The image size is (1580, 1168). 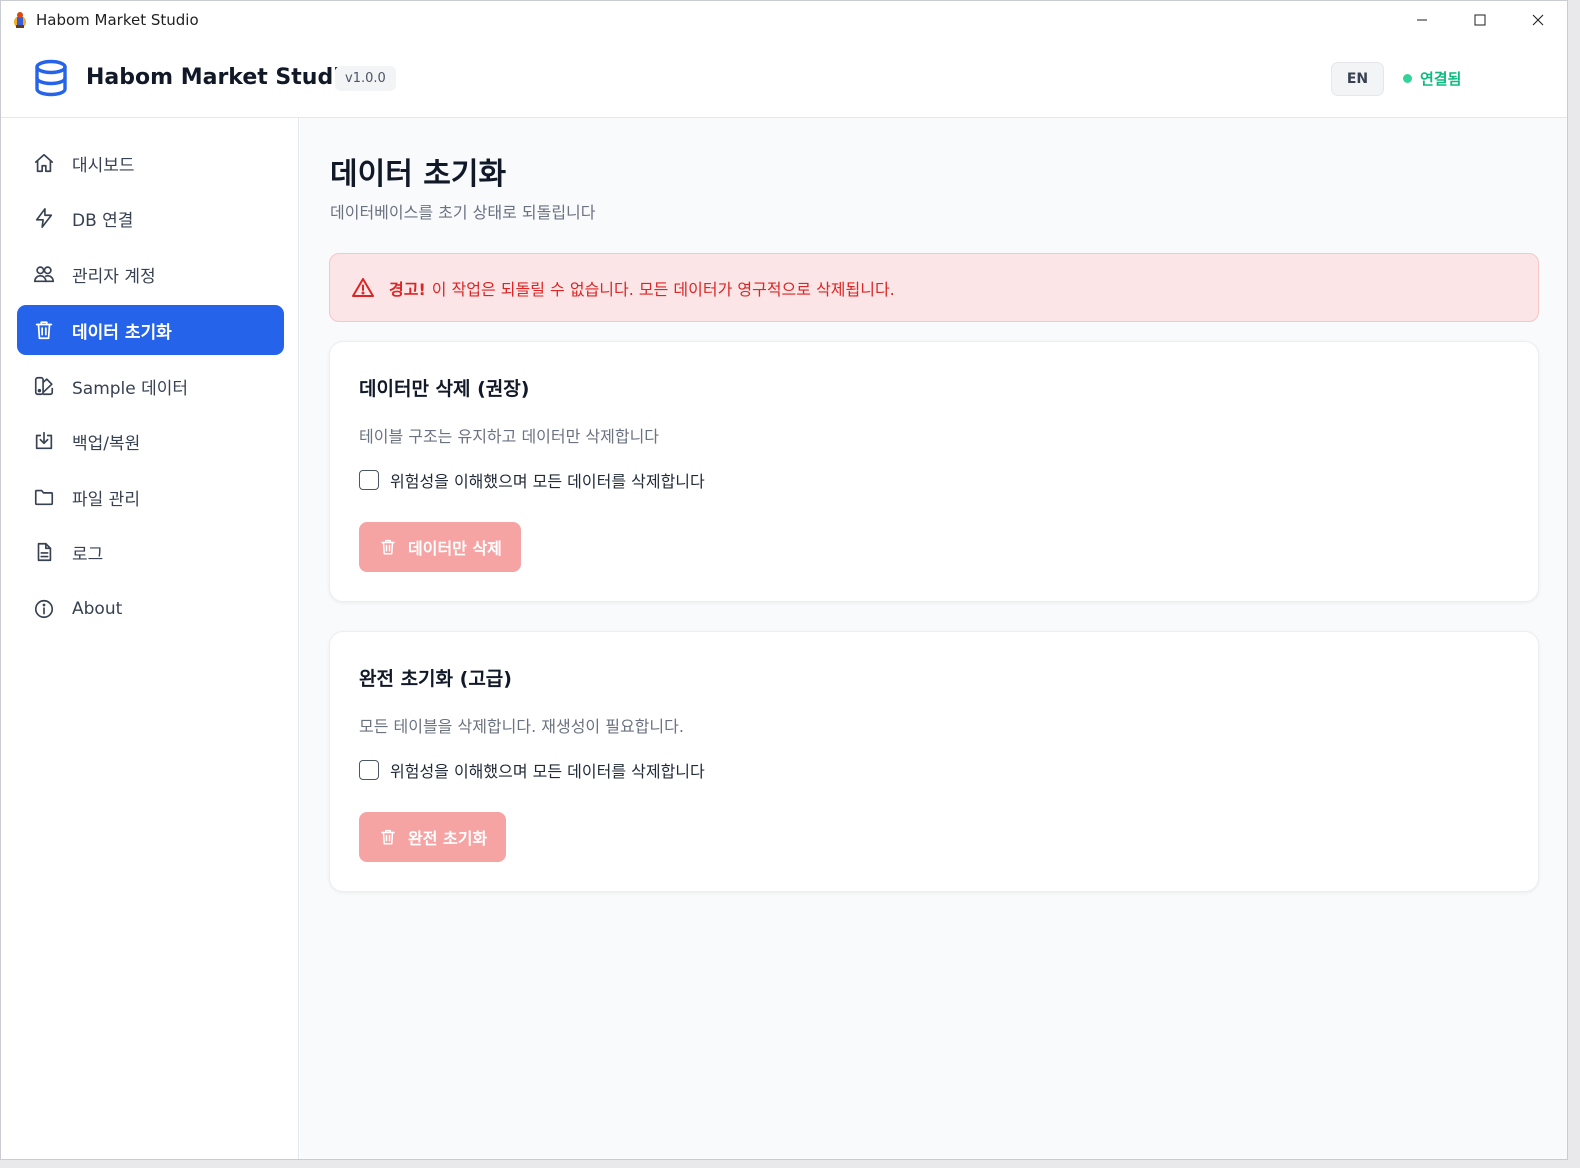 I want to click on card-description: 테이블 구조는 유지하고 데이터만 삭제합니다, so click(x=509, y=436).